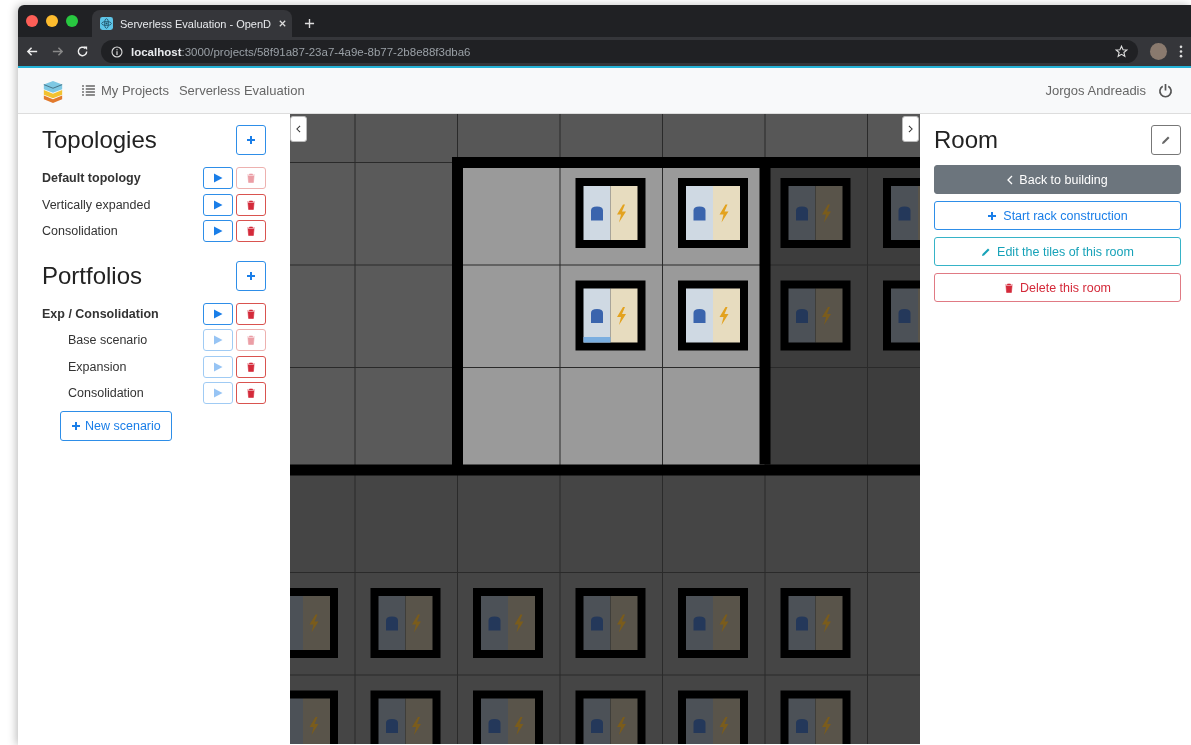 The width and height of the screenshot is (1191, 745). I want to click on section-title: Topologies, so click(99, 140).